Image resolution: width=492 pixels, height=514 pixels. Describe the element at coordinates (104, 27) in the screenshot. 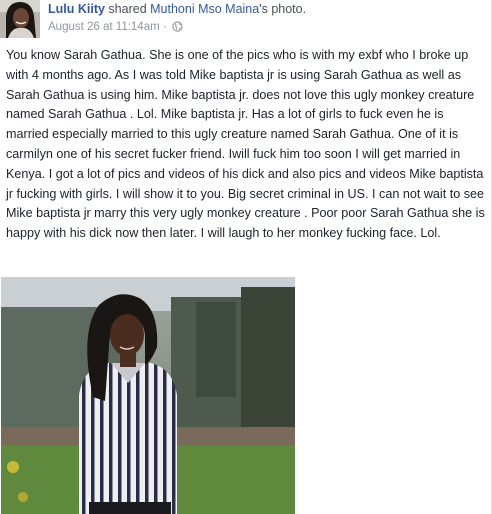

I see `post-timestamp-link: August 26 at 11:14am` at that location.